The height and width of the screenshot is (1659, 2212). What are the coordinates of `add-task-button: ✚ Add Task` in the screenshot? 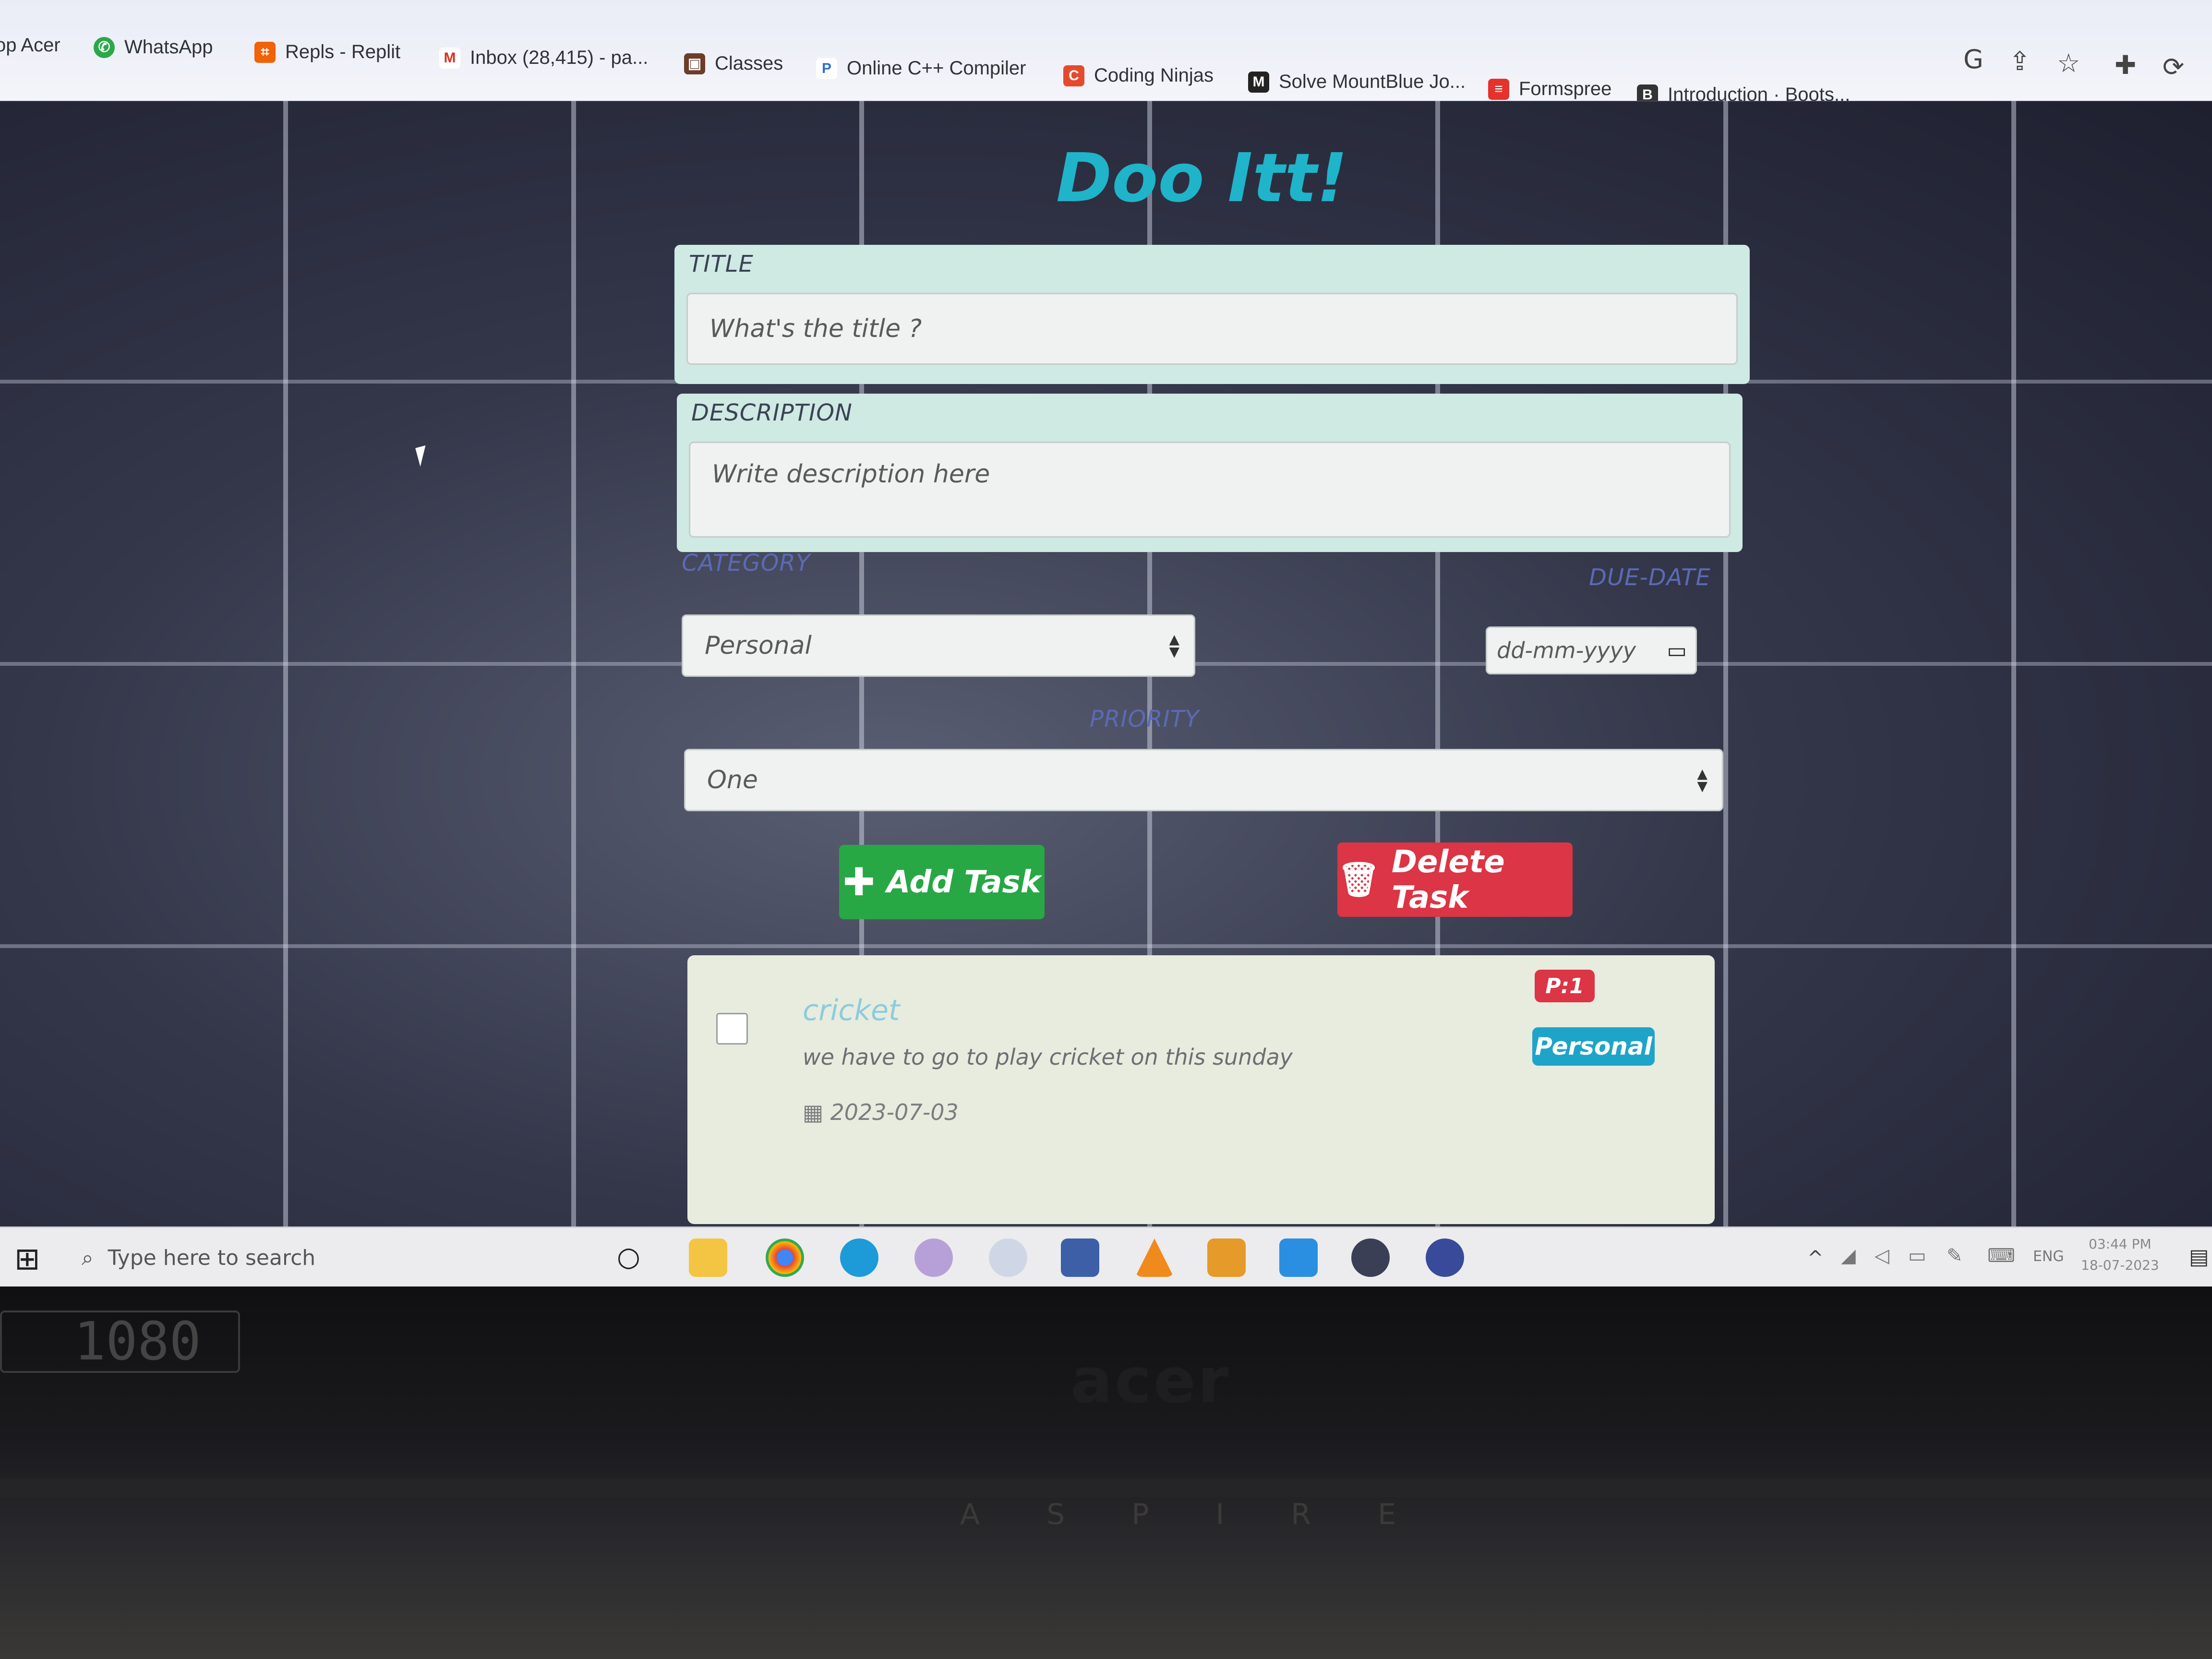 It's located at (942, 882).